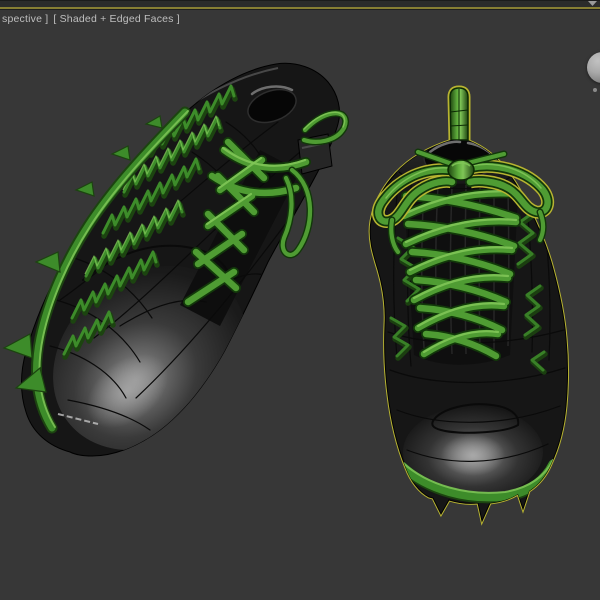  Describe the element at coordinates (459, 114) in the screenshot. I see `right-shoe-heel-tab` at that location.